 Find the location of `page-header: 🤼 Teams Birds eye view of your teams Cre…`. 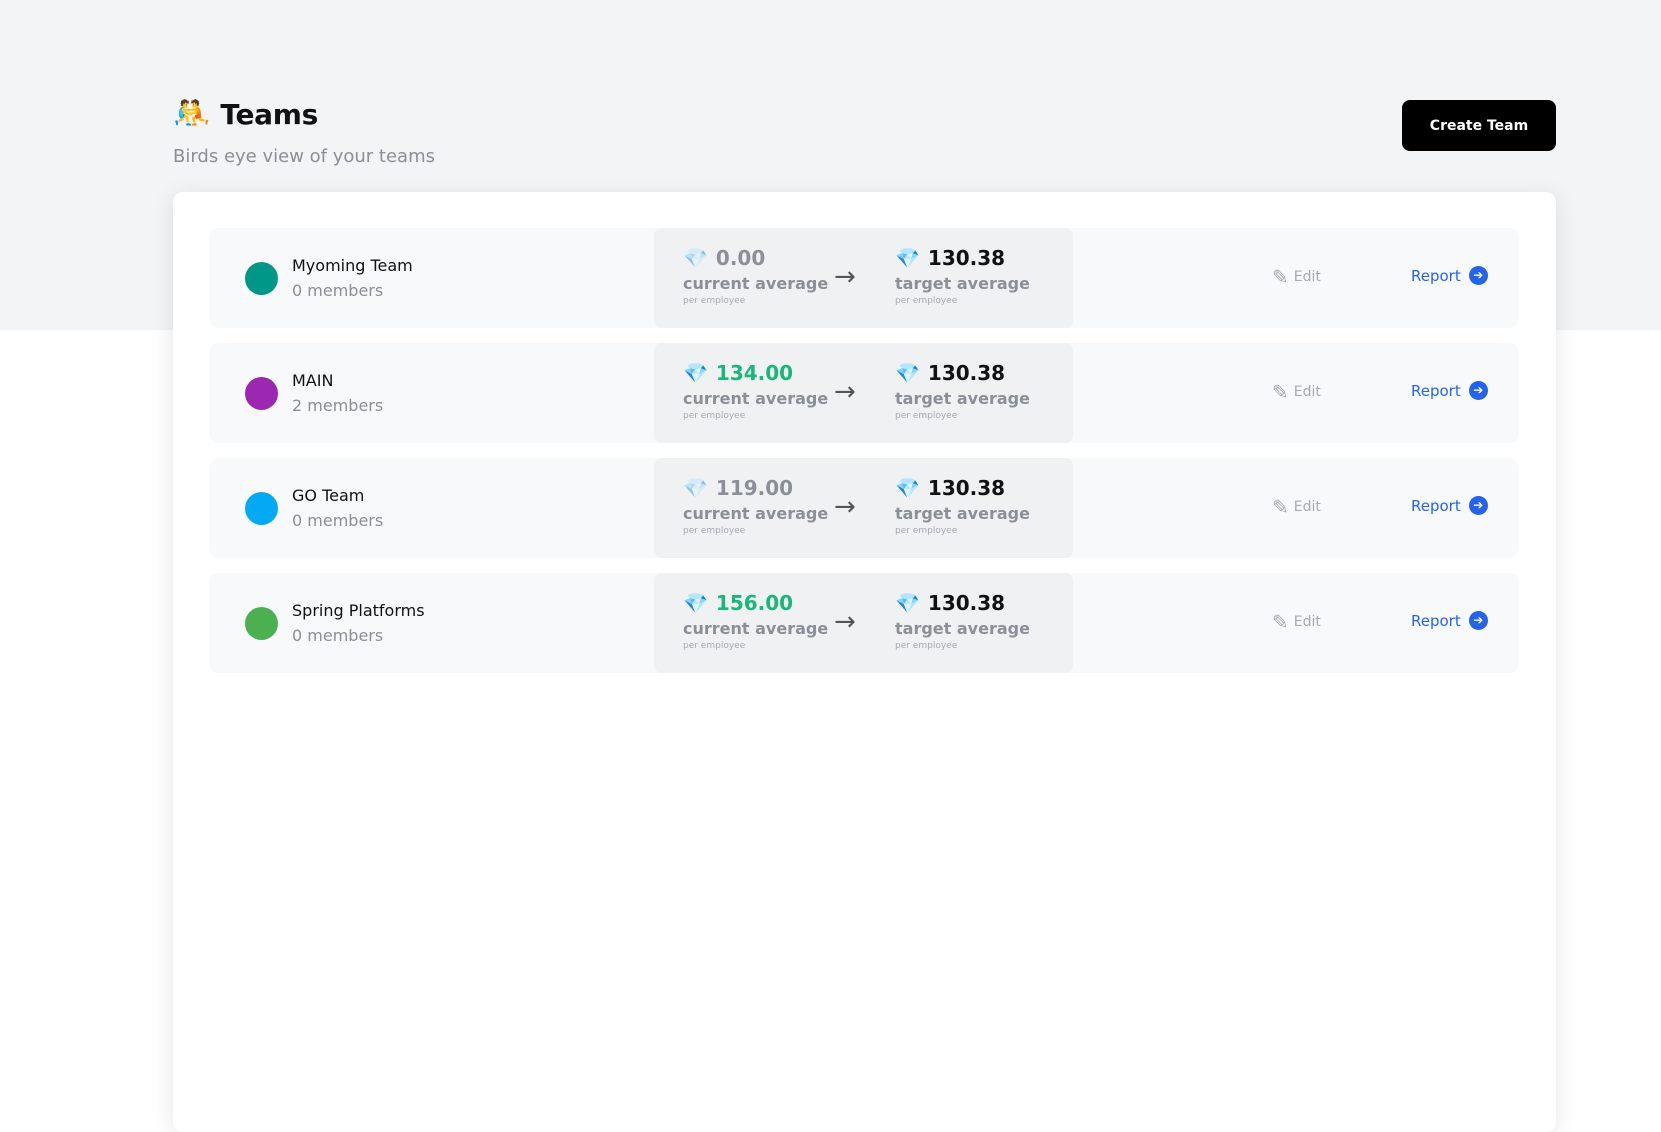

page-header: 🤼 Teams Birds eye view of your teams Cre… is located at coordinates (864, 136).